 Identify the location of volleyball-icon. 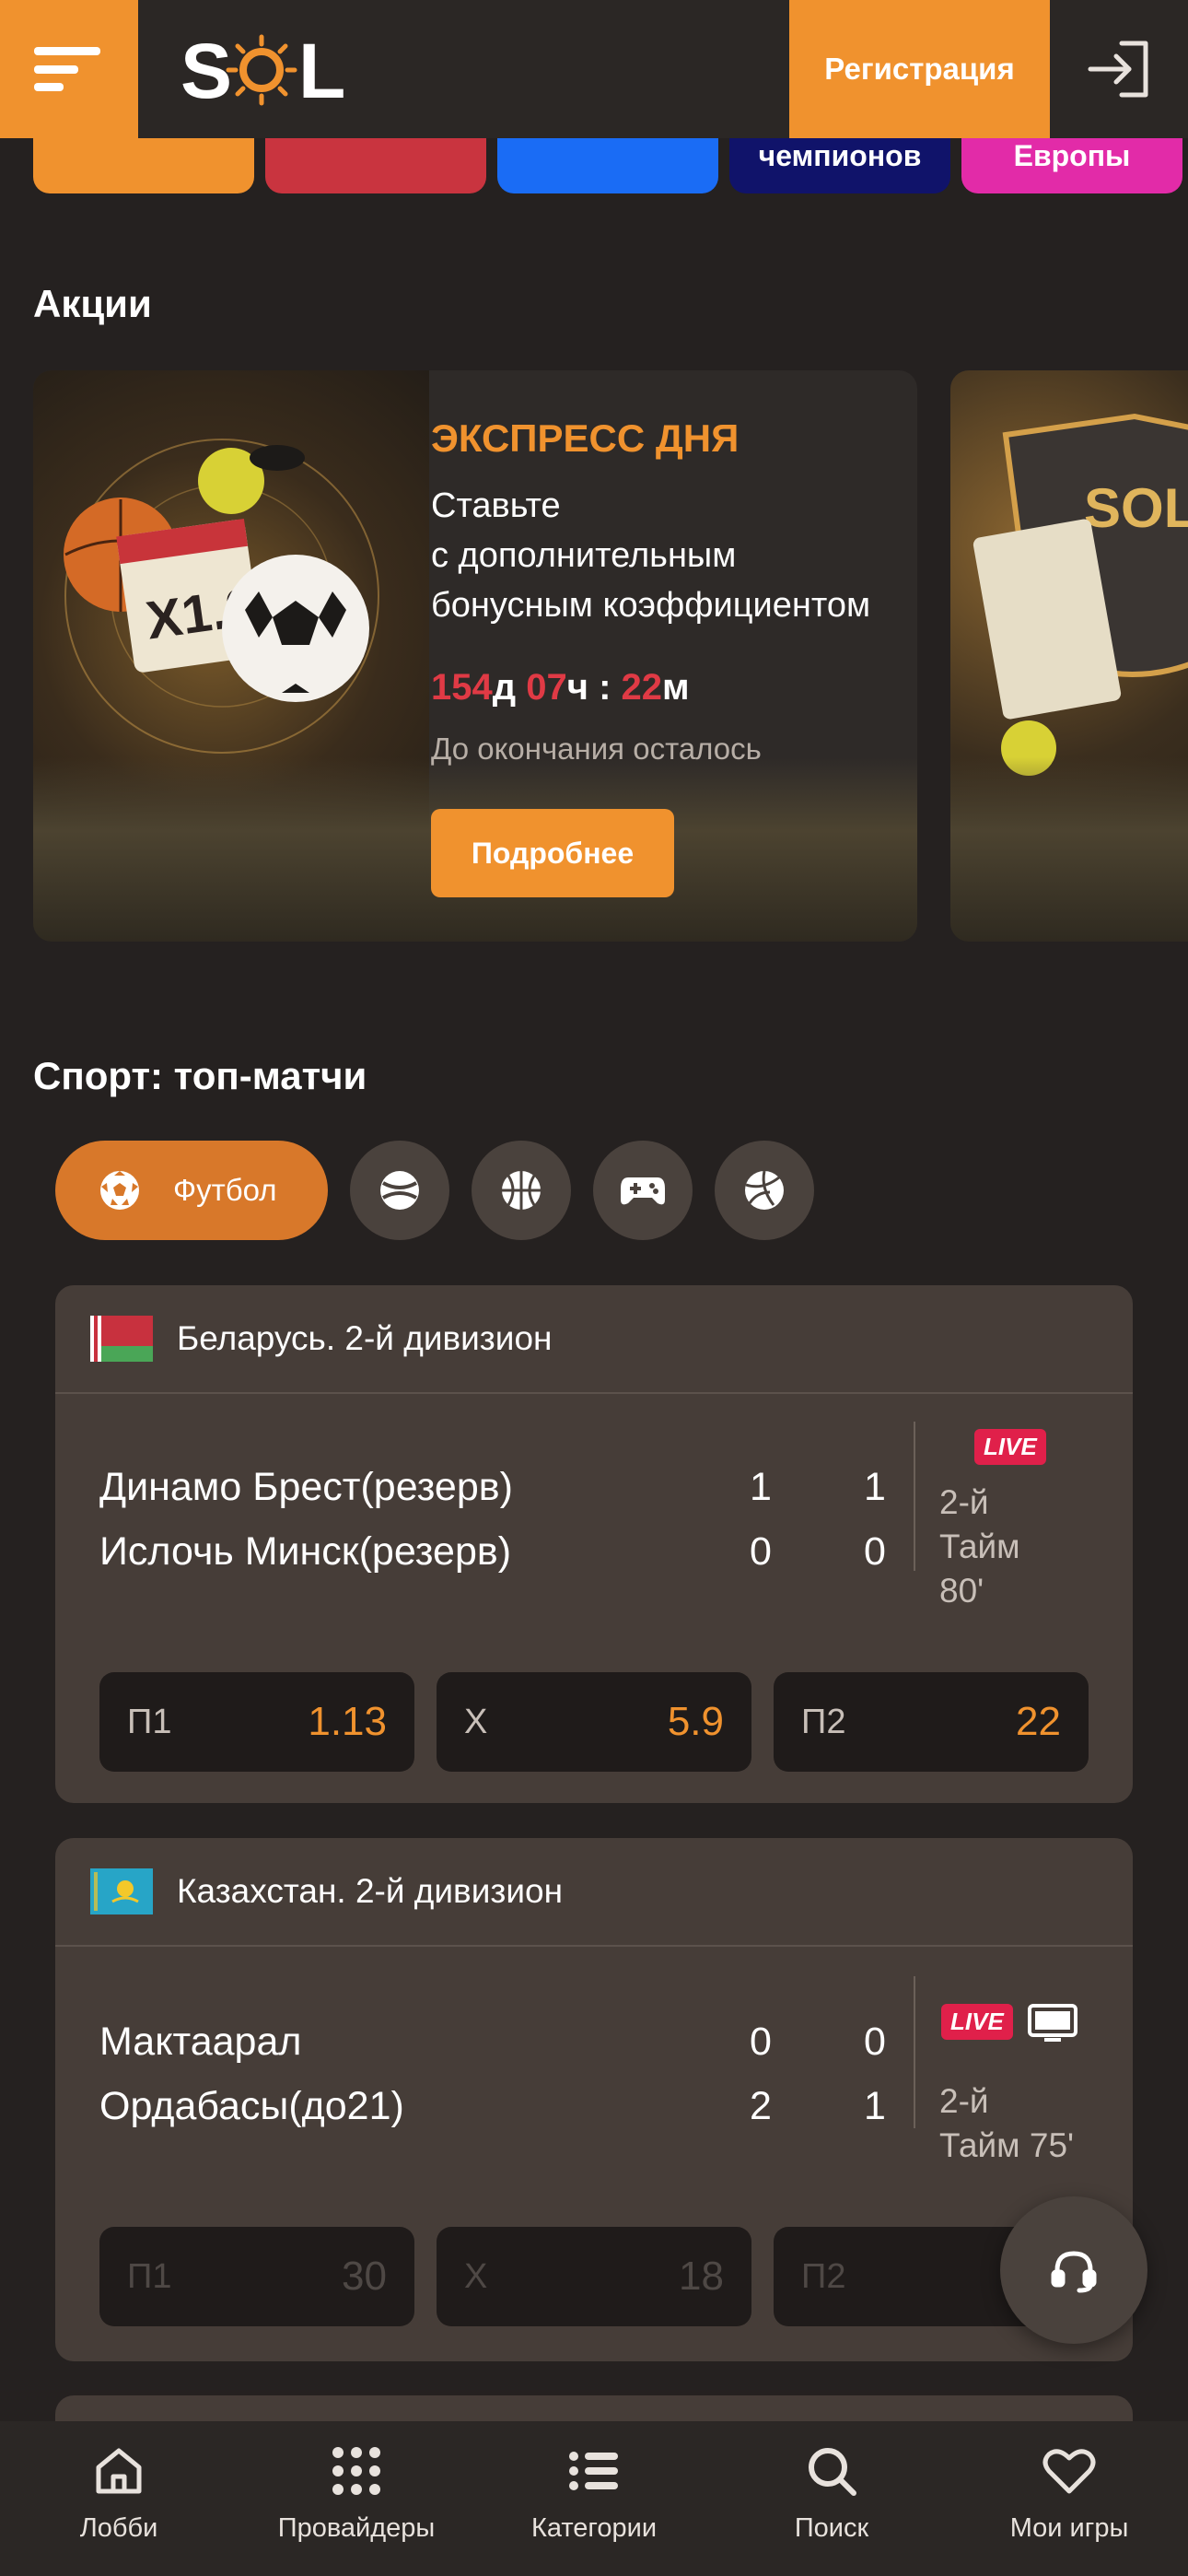
(764, 1190).